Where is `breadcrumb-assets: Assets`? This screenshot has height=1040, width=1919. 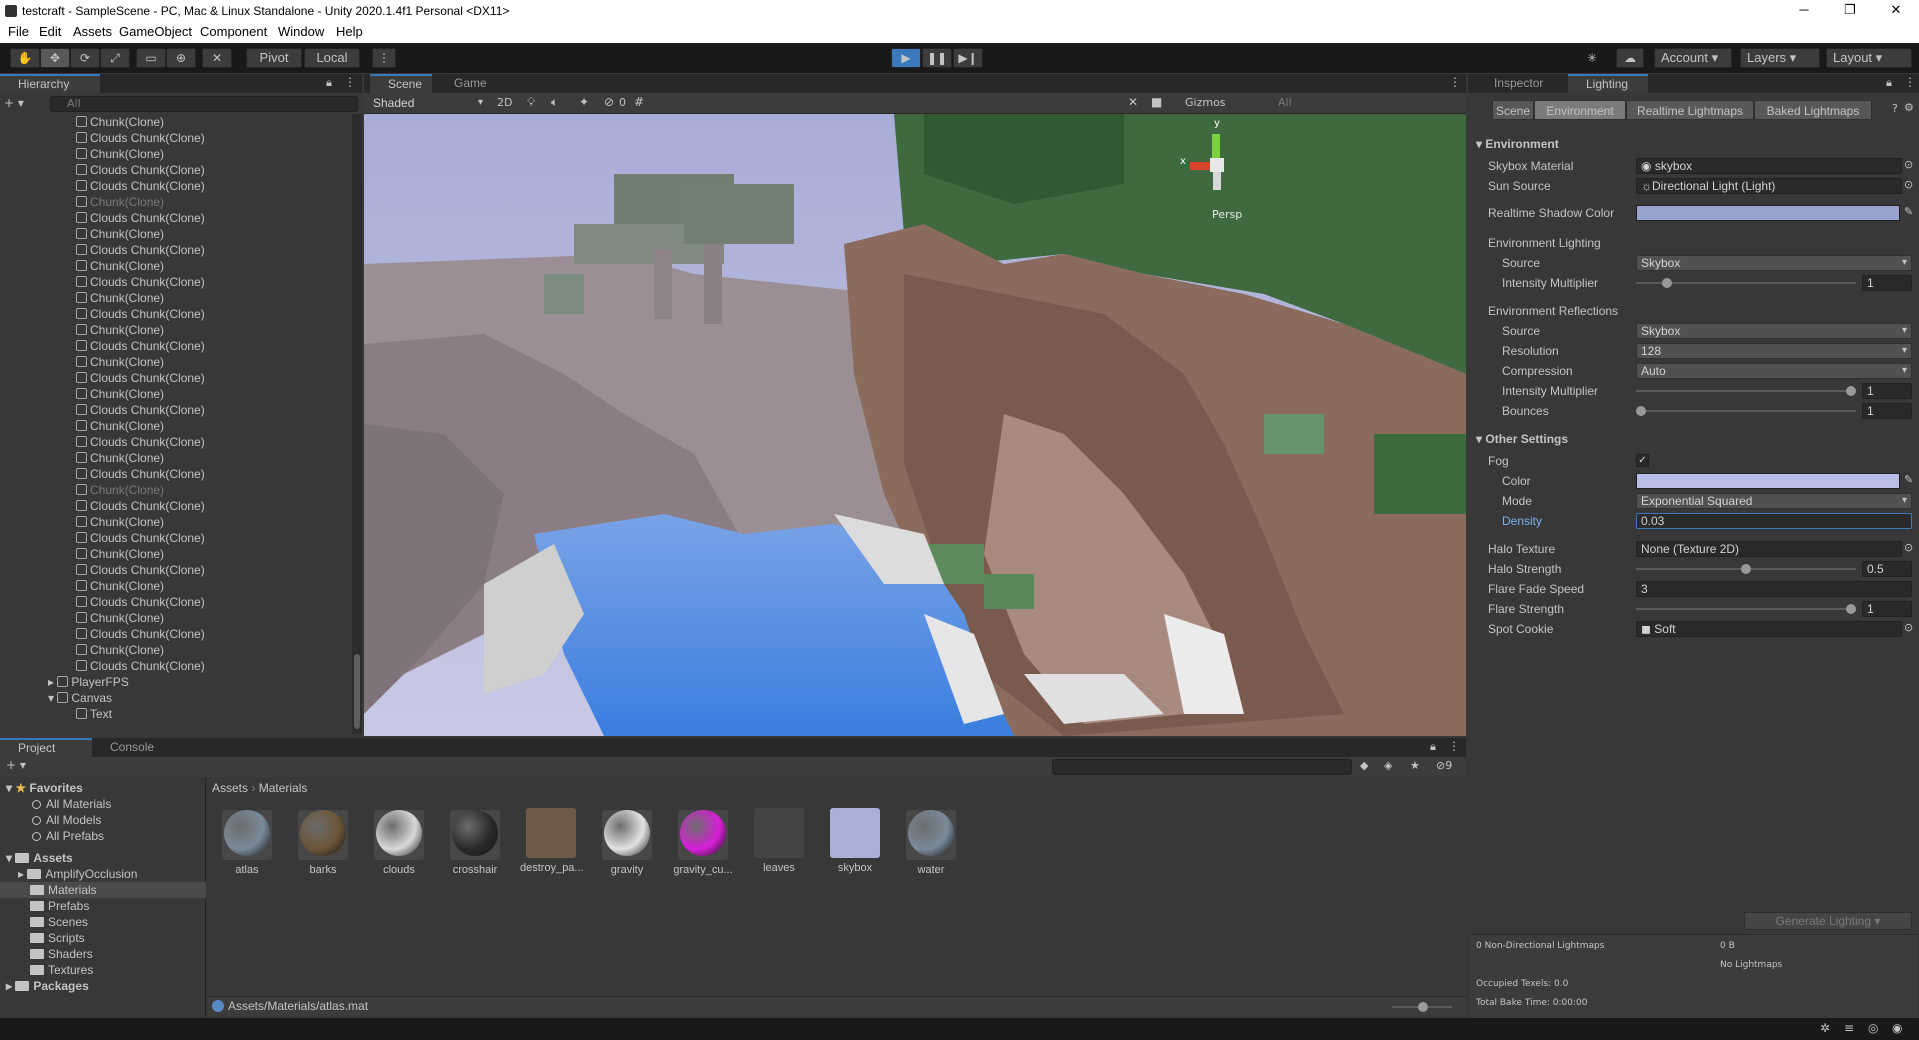 breadcrumb-assets: Assets is located at coordinates (230, 788).